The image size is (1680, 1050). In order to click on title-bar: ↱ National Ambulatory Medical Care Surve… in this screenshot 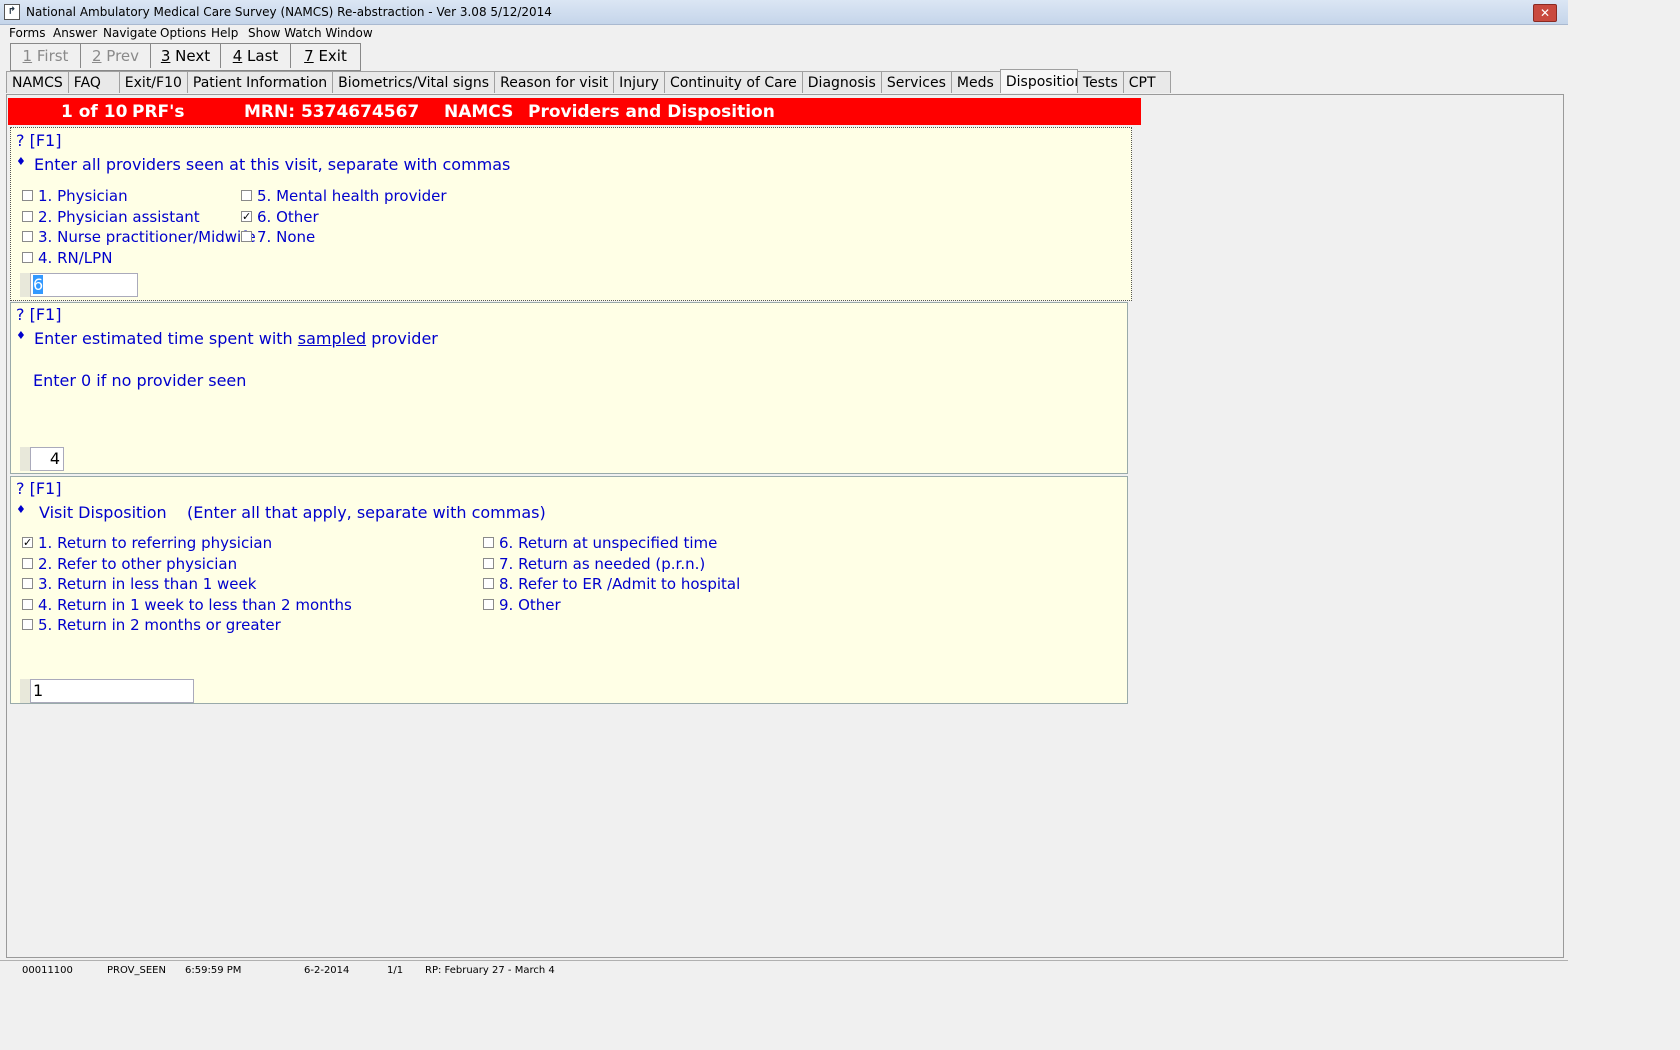, I will do `click(784, 12)`.